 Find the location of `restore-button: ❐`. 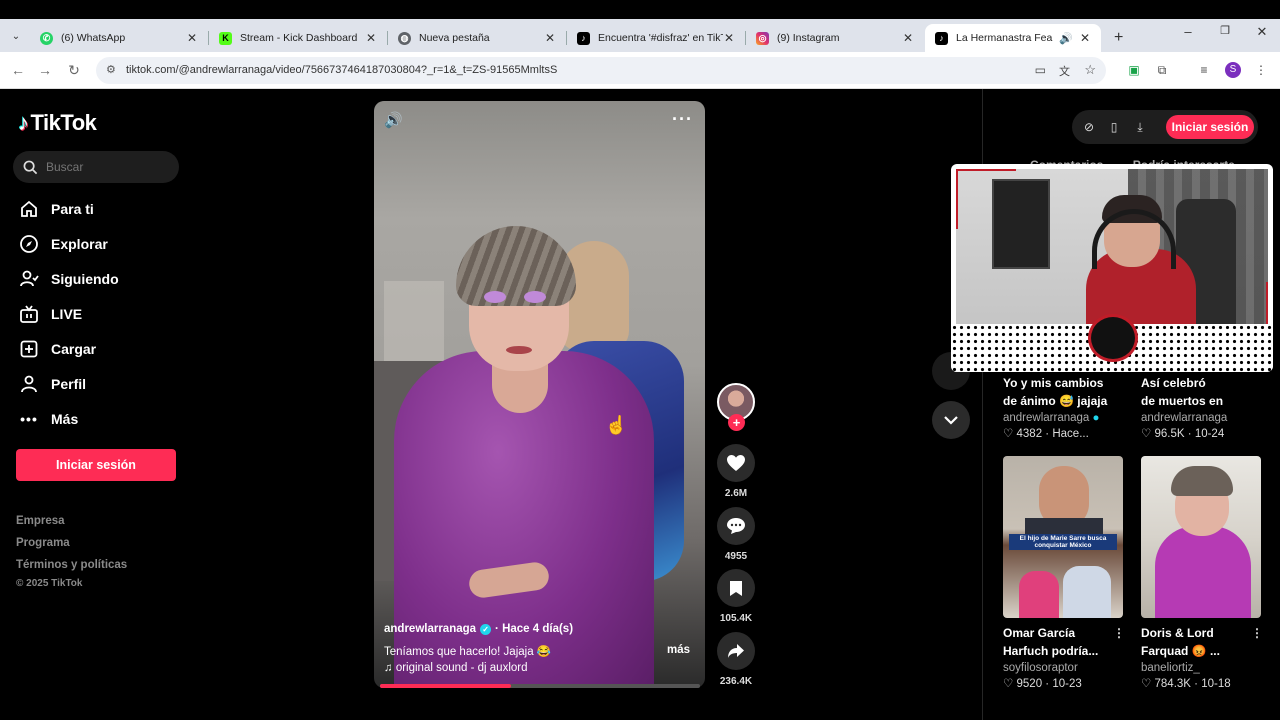

restore-button: ❐ is located at coordinates (1225, 30).